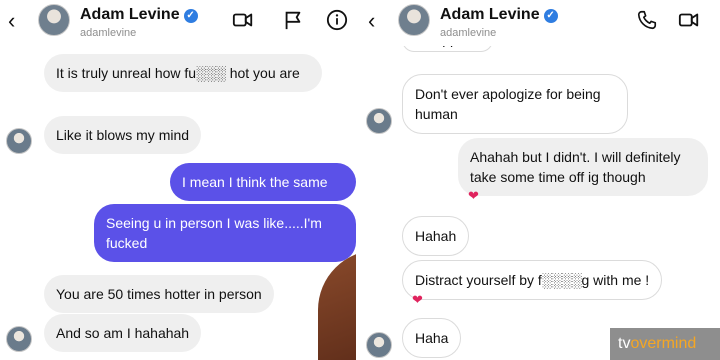 Image resolution: width=720 pixels, height=360 pixels. What do you see at coordinates (337, 20) in the screenshot?
I see `info-icon` at bounding box center [337, 20].